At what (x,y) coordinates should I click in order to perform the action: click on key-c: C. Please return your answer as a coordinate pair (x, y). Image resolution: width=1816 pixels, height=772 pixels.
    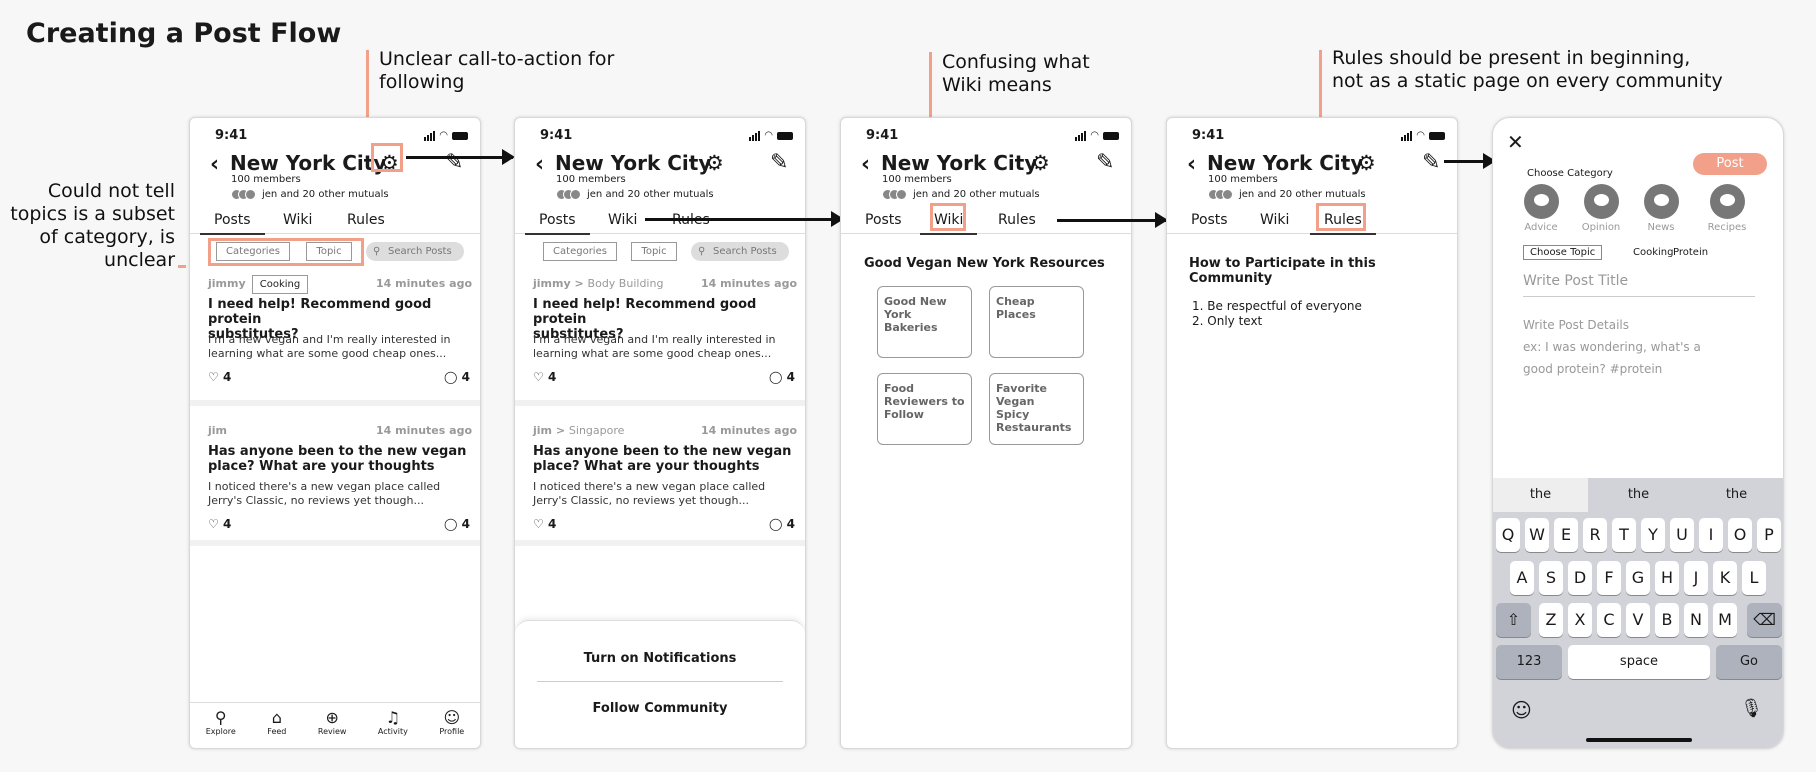
    Looking at the image, I should click on (1609, 620).